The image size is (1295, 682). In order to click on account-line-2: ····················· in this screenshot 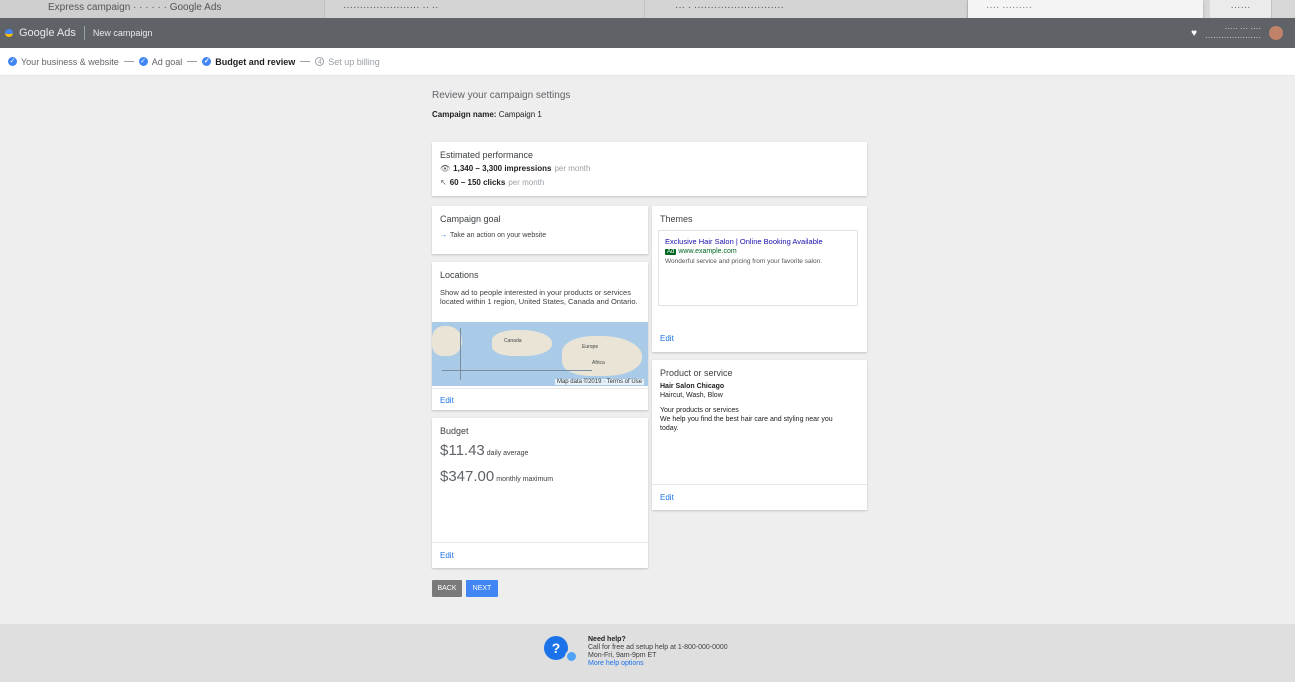, I will do `click(1233, 37)`.